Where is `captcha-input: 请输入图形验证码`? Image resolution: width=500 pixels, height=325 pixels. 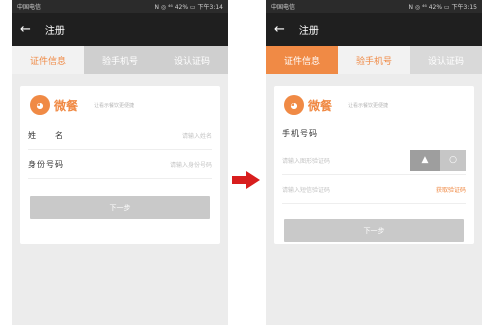
captcha-input: 请输入图形验证码 is located at coordinates (306, 160).